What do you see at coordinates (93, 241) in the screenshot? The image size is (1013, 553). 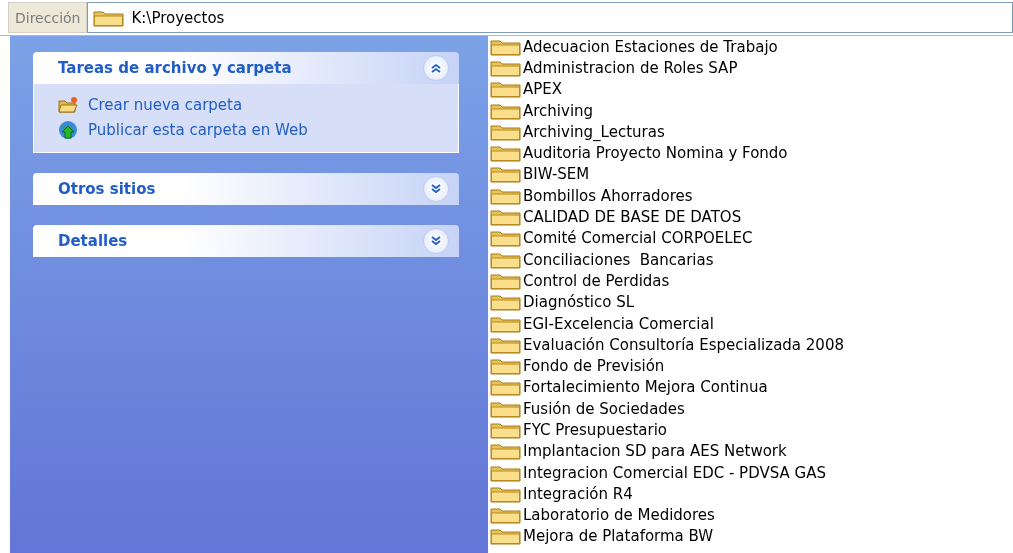 I see `panel-title: Detalles` at bounding box center [93, 241].